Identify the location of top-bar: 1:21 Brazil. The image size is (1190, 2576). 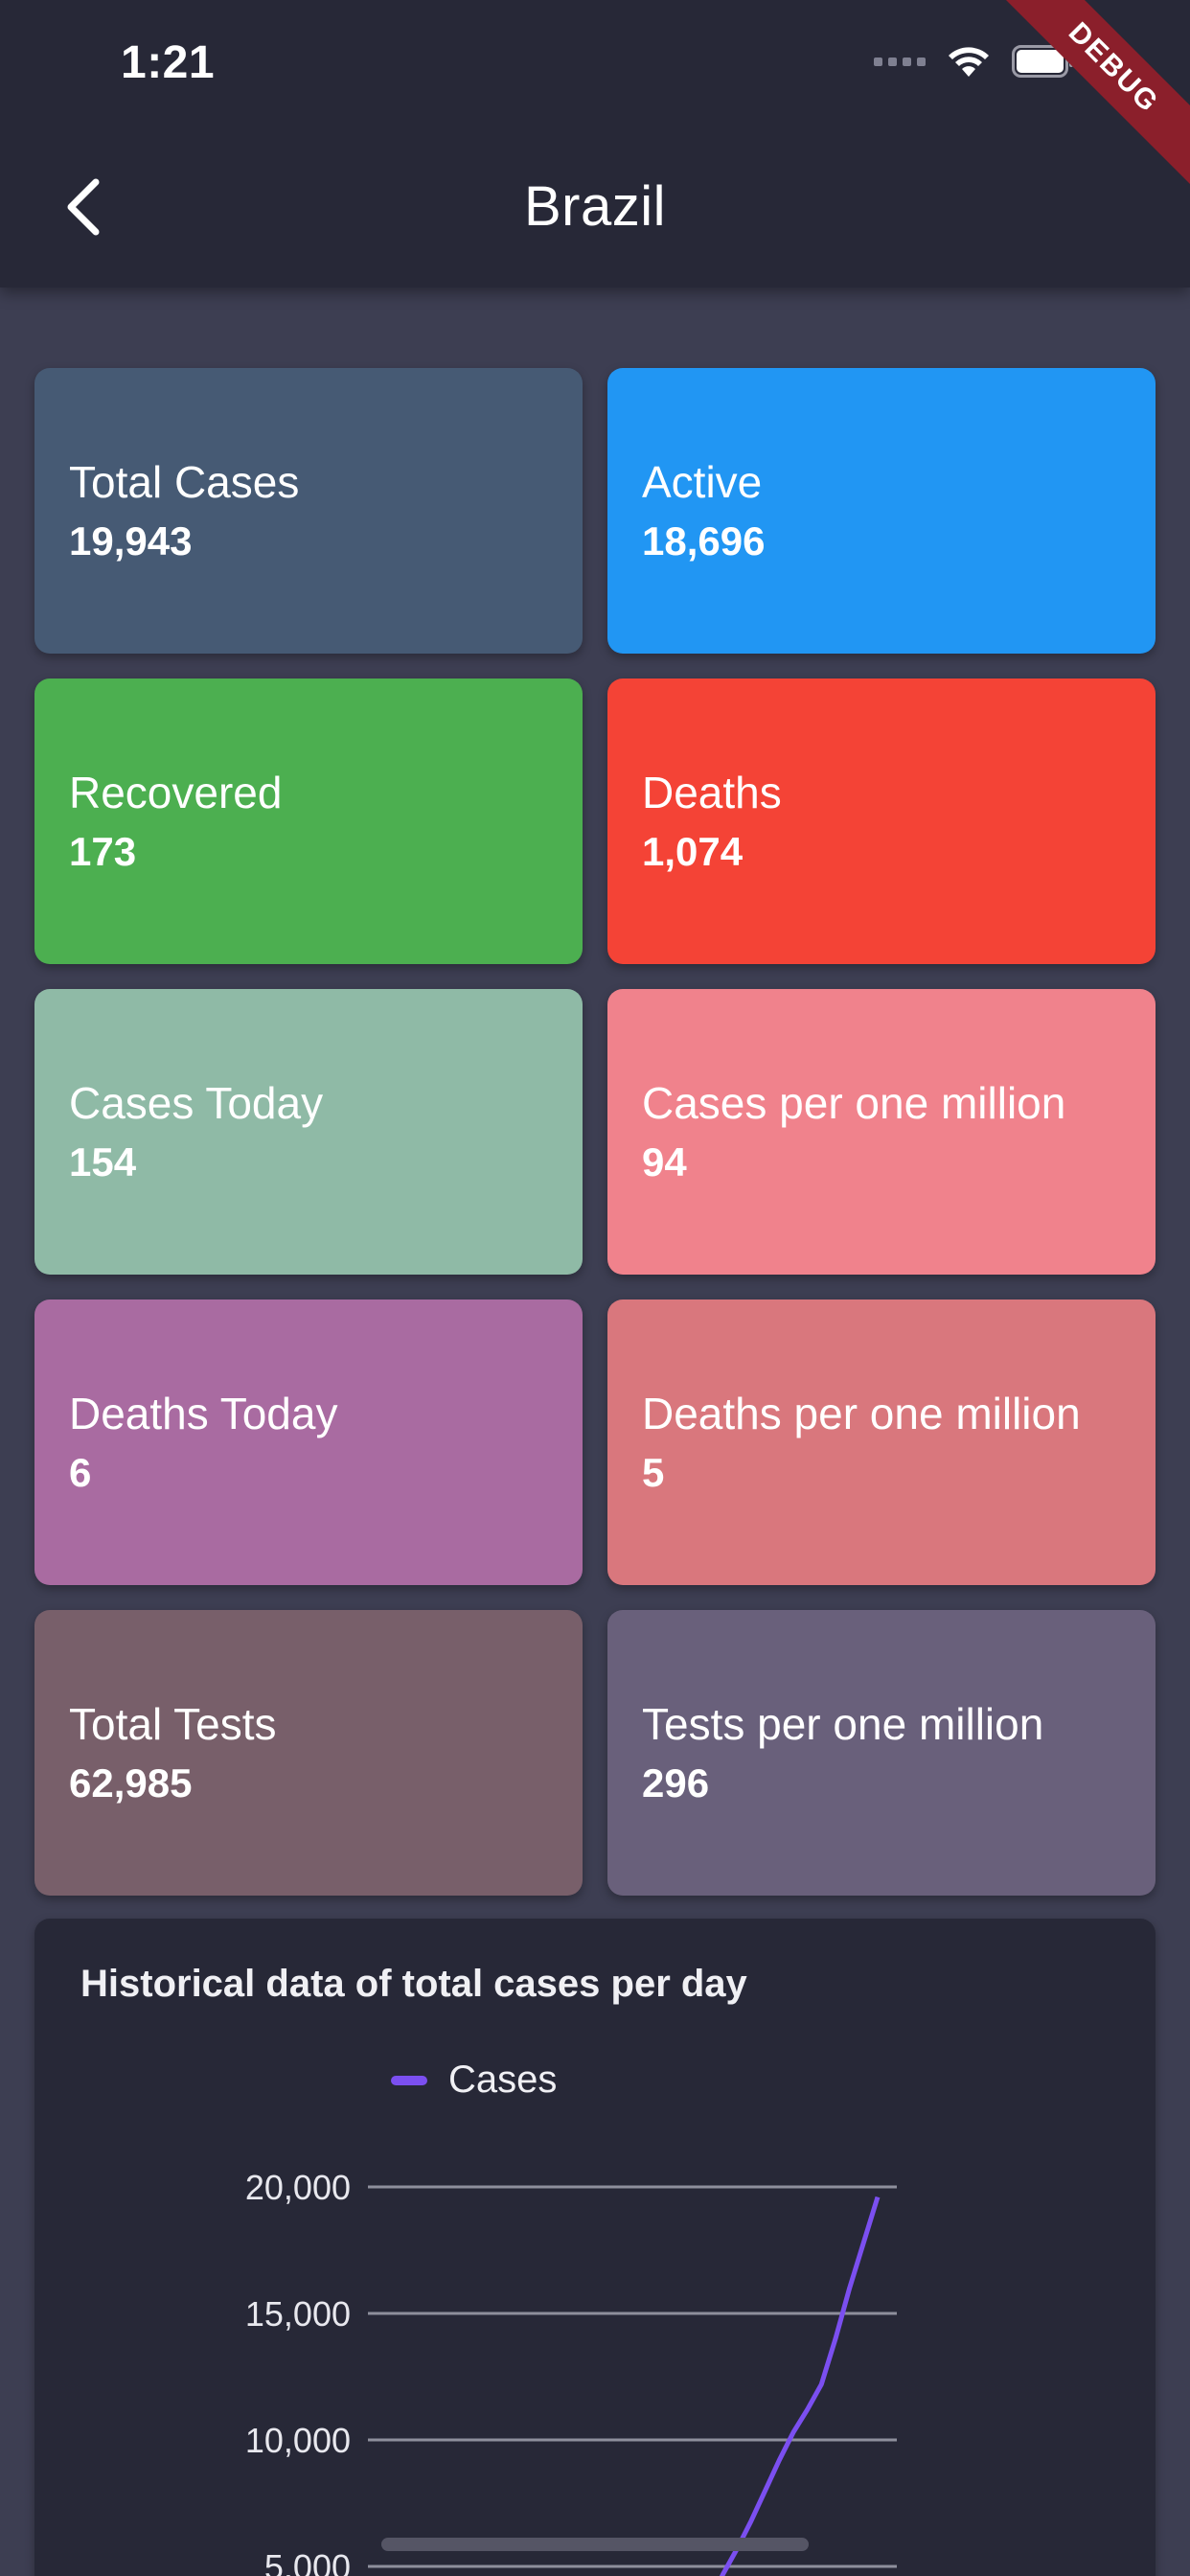
(595, 144).